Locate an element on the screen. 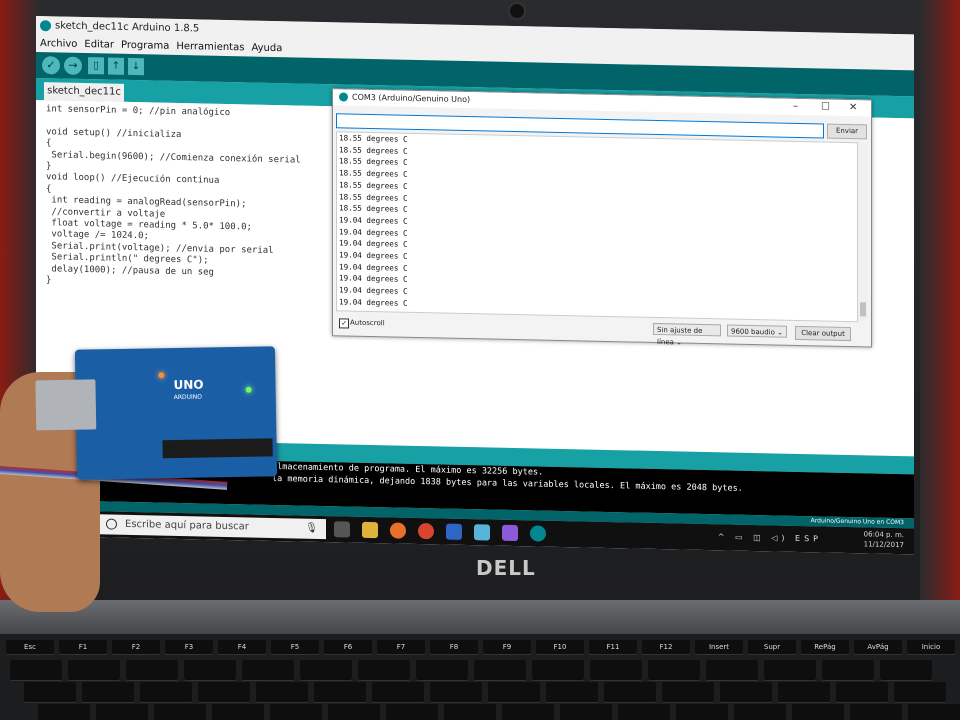 Image resolution: width=960 pixels, height=720 pixels. tab-sketch: sketch_dec11c is located at coordinates (84, 92).